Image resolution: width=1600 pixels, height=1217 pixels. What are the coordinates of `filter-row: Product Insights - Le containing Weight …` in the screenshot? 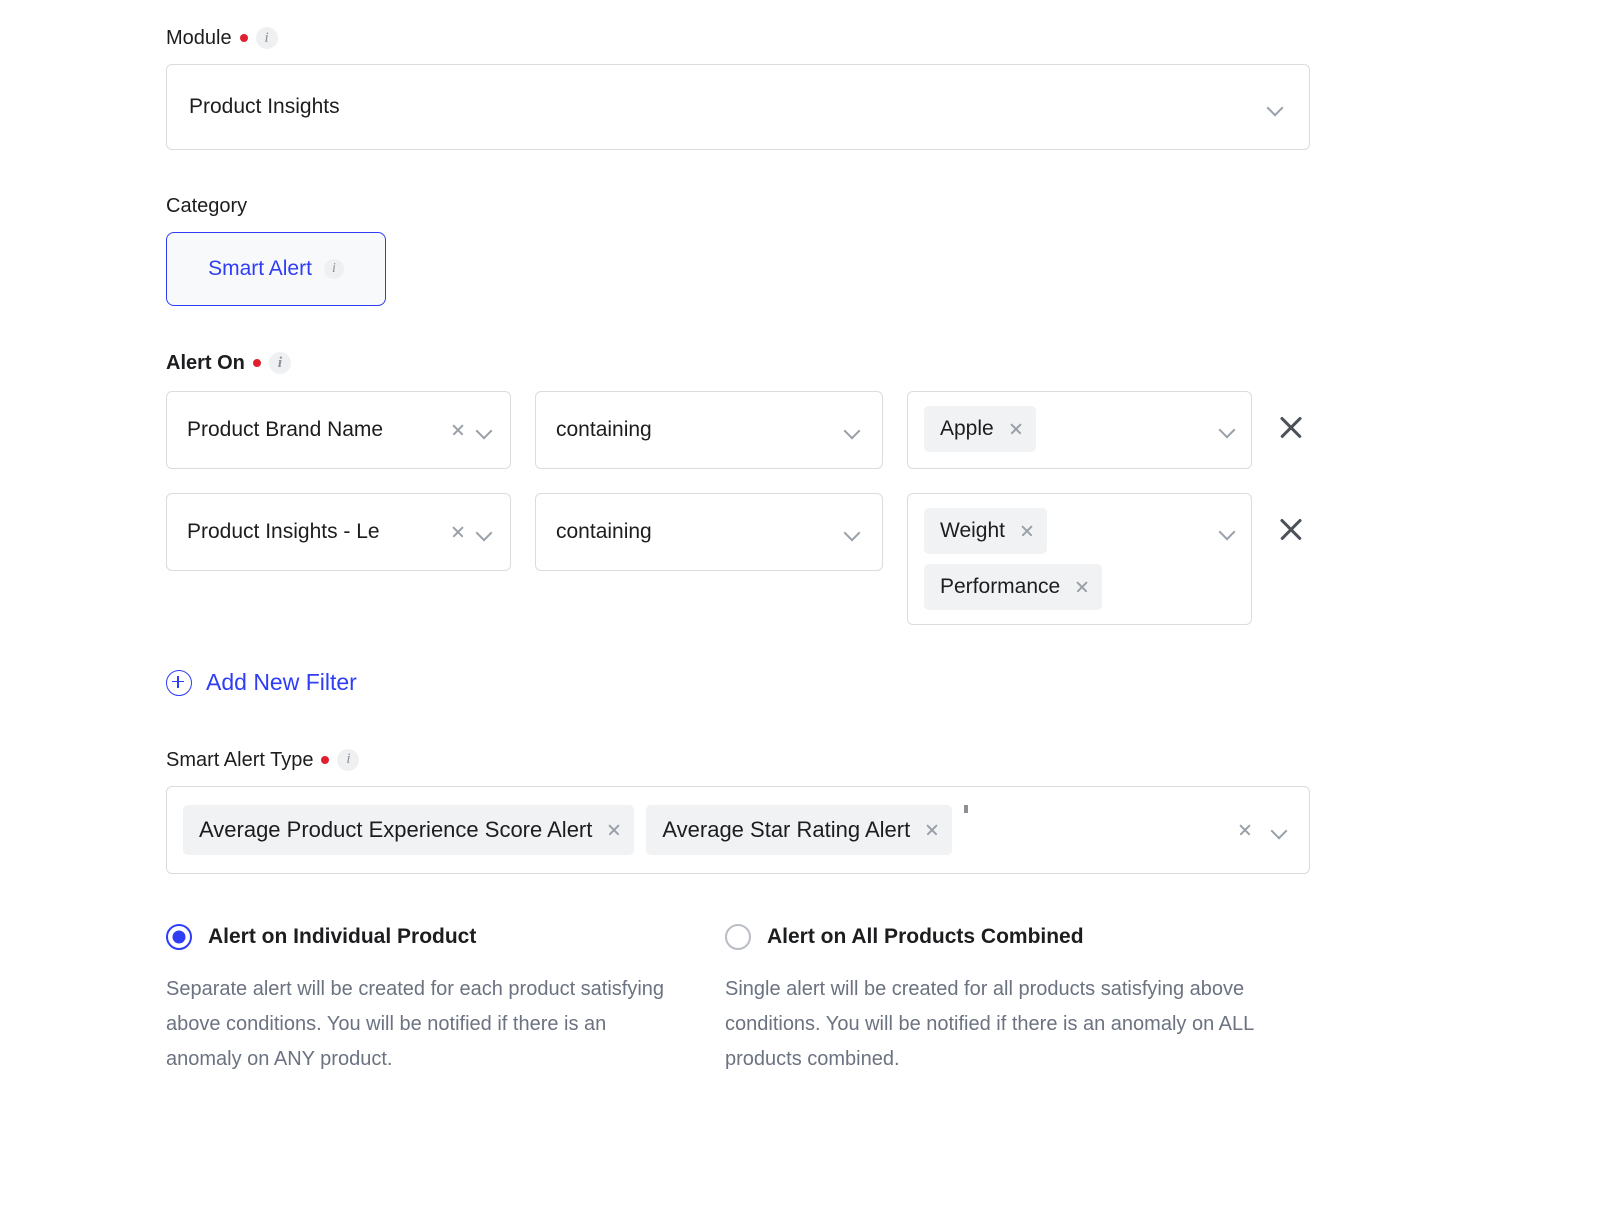 It's located at (883, 559).